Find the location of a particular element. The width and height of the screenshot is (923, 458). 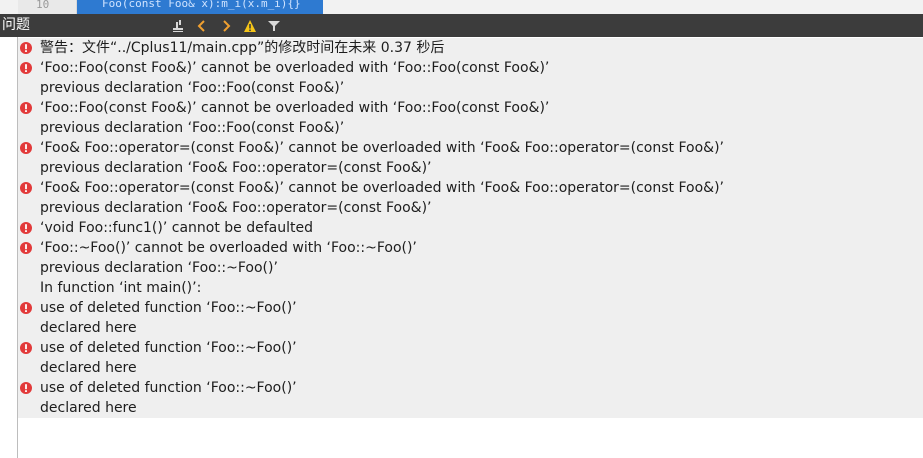

next-issue-button is located at coordinates (226, 25).